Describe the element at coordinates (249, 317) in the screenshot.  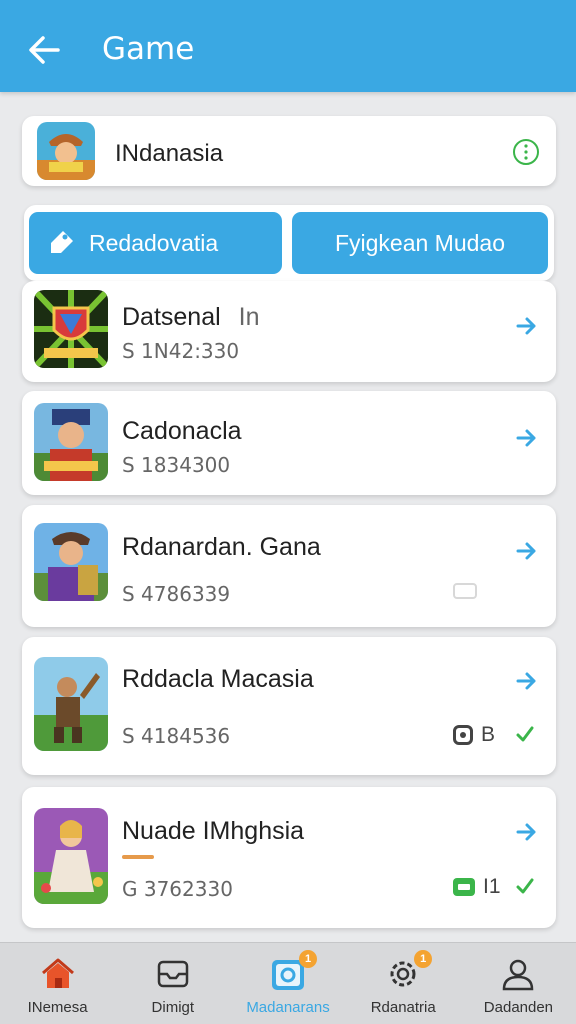
I see `game-tag: In` at that location.